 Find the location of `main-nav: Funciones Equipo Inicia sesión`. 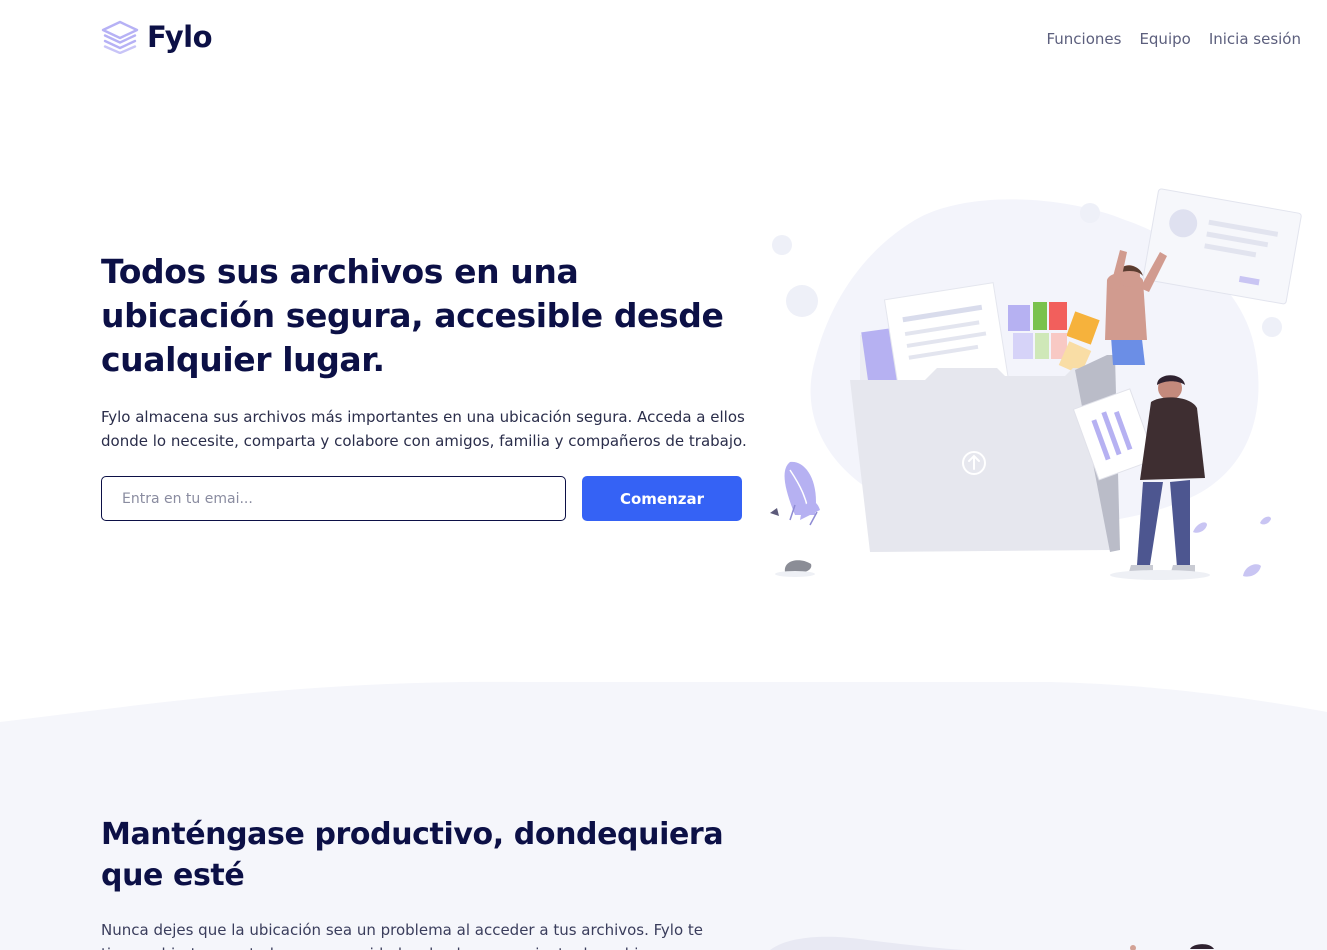

main-nav: Funciones Equipo Inicia sesión is located at coordinates (1173, 39).